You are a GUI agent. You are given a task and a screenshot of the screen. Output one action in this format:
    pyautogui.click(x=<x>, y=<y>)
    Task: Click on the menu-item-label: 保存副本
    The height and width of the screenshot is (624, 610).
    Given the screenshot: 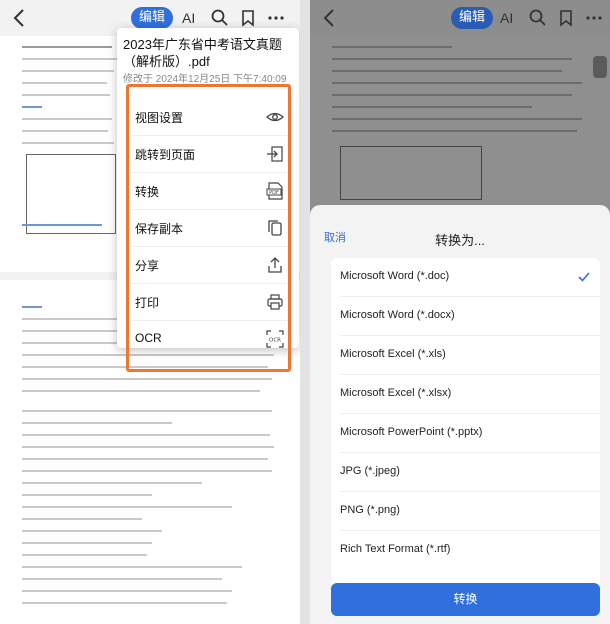 What is the action you would take?
    pyautogui.click(x=159, y=229)
    